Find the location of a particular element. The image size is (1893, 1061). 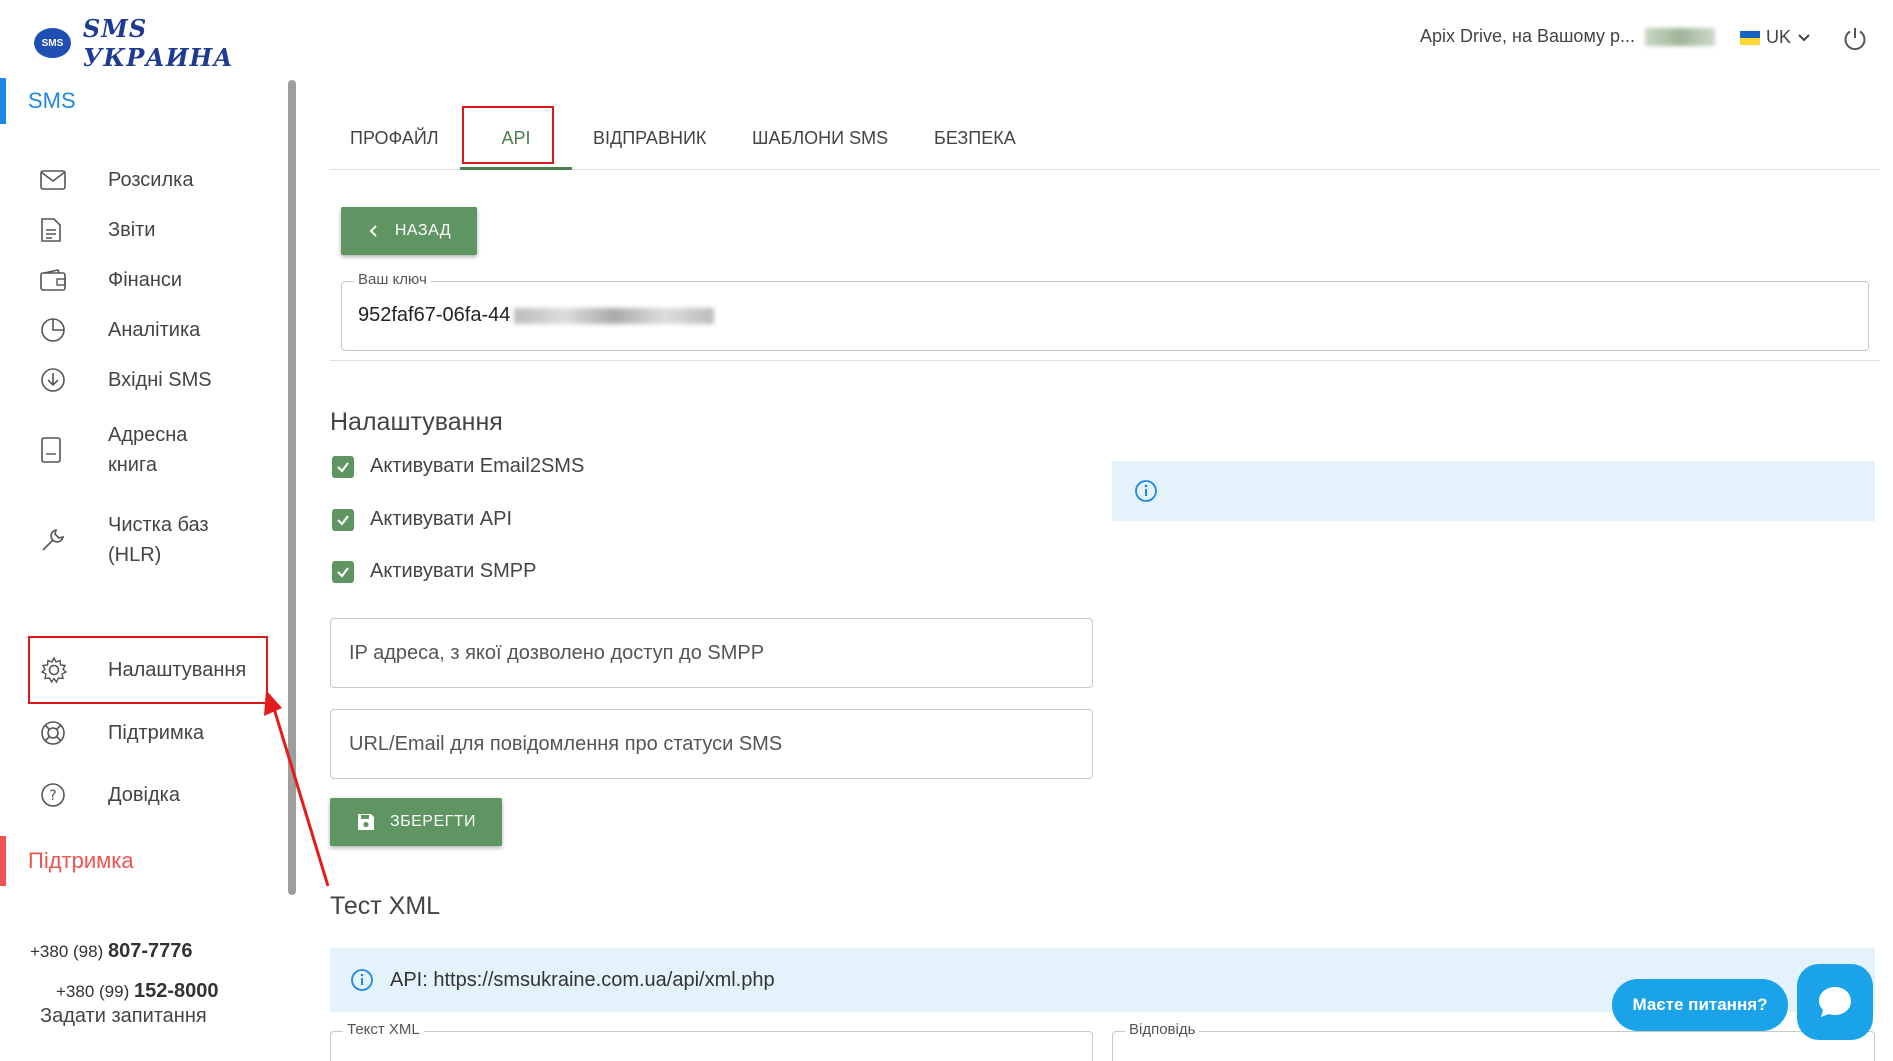

logo-badge-text: SMS is located at coordinates (52, 43).